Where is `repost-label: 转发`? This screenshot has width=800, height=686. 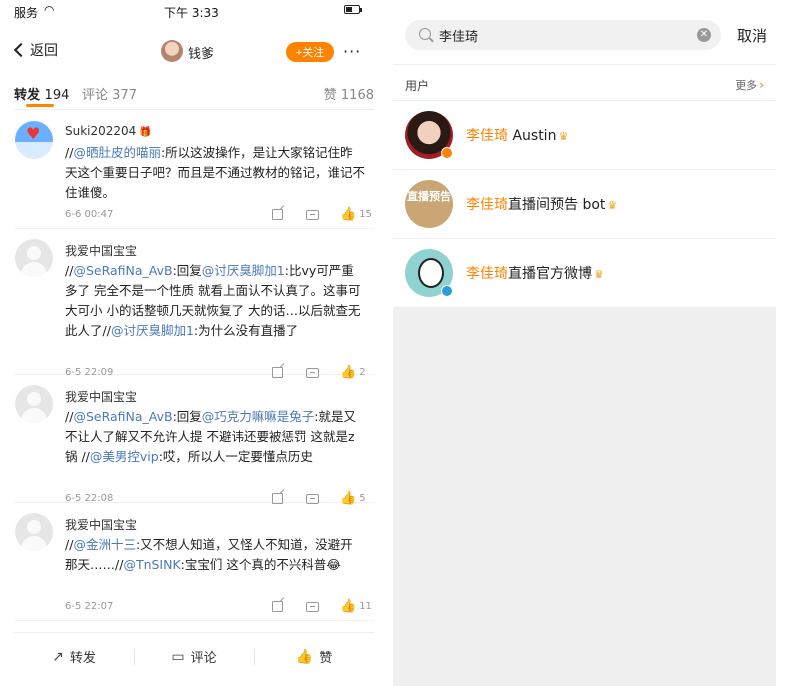
repost-label: 转发 is located at coordinates (82, 658).